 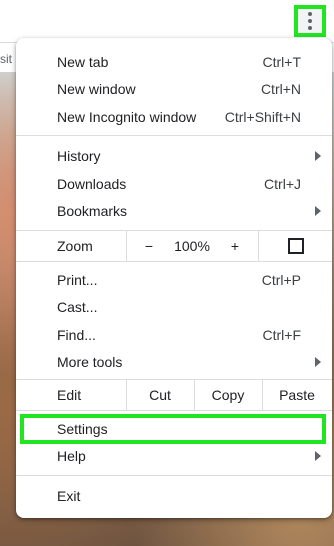 What do you see at coordinates (96, 88) in the screenshot?
I see `new-window-label: New window` at bounding box center [96, 88].